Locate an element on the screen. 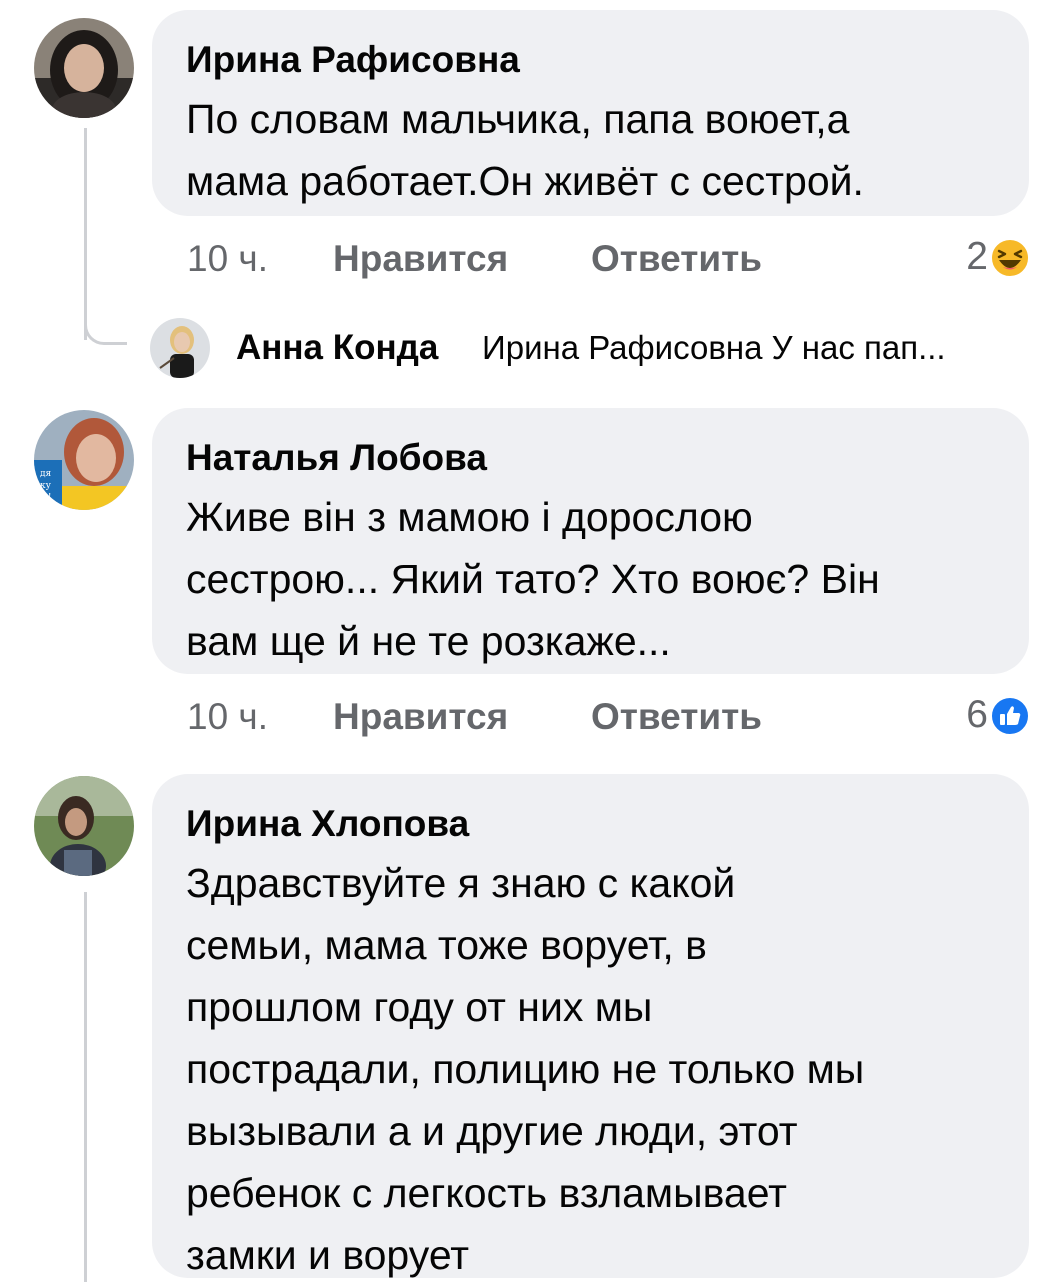  svg-text: дя is located at coordinates (46, 474).